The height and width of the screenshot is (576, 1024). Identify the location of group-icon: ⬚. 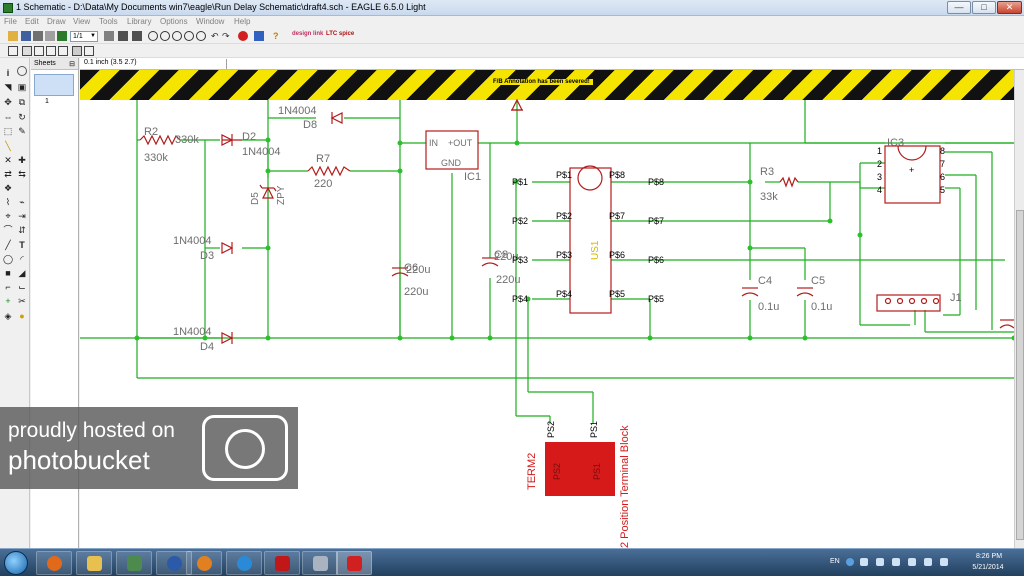
(8, 131).